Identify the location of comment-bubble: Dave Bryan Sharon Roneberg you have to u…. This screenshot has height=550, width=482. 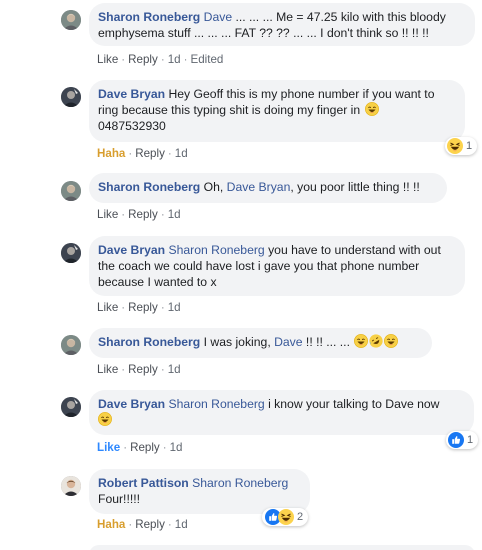
(277, 266).